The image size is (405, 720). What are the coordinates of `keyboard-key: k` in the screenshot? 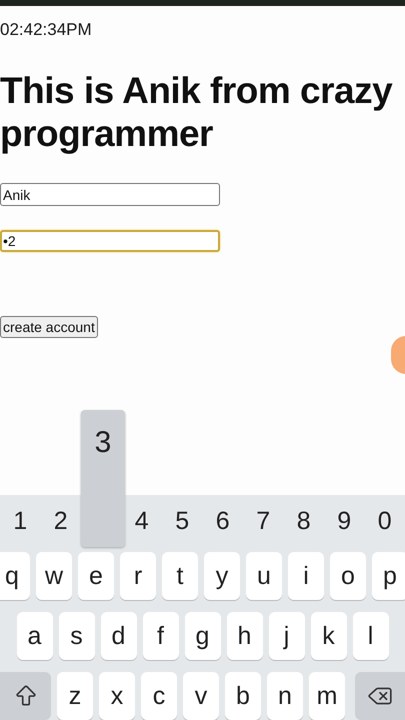 It's located at (328, 636).